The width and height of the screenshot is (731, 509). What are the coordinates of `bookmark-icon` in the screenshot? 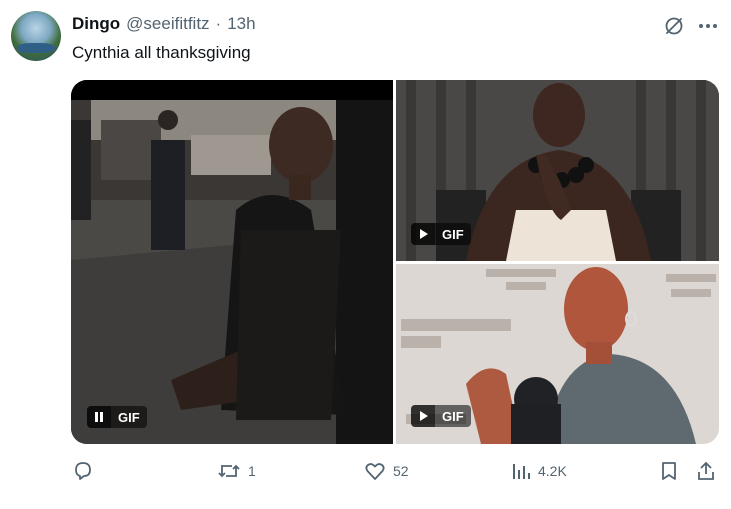 It's located at (669, 471).